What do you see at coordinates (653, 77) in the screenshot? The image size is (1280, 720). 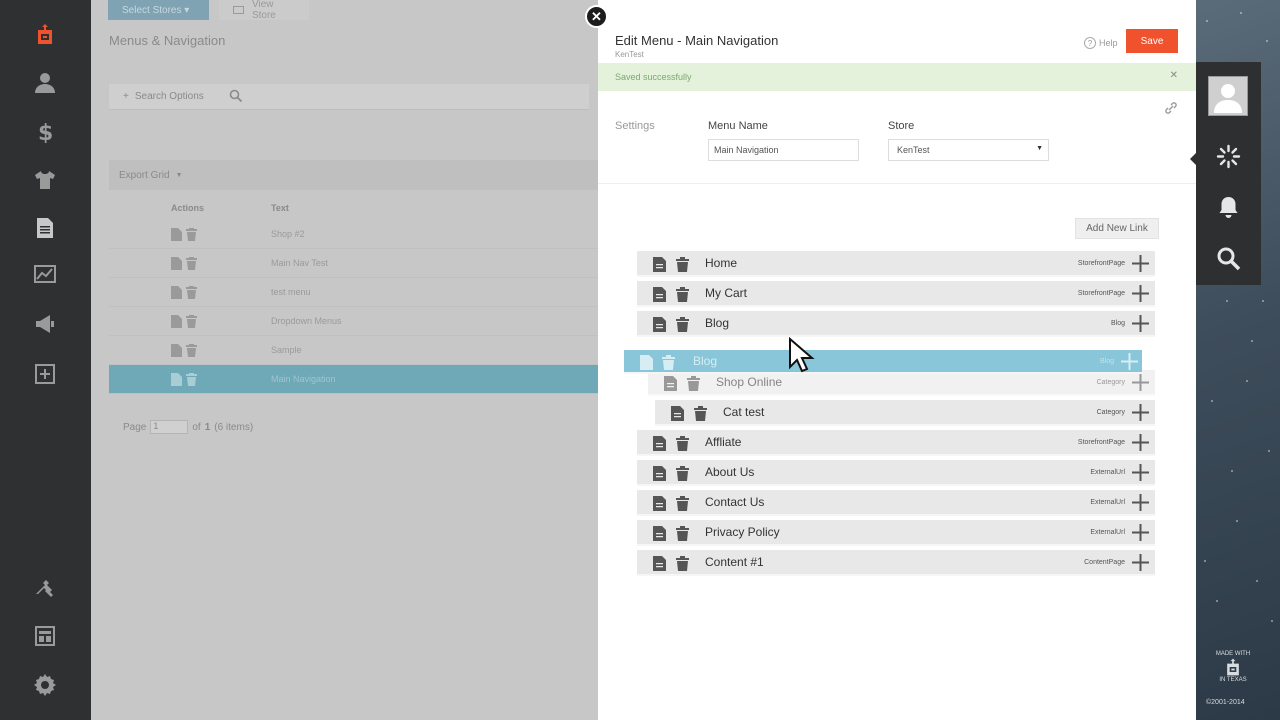 I see `alert-message: Saved successfully` at bounding box center [653, 77].